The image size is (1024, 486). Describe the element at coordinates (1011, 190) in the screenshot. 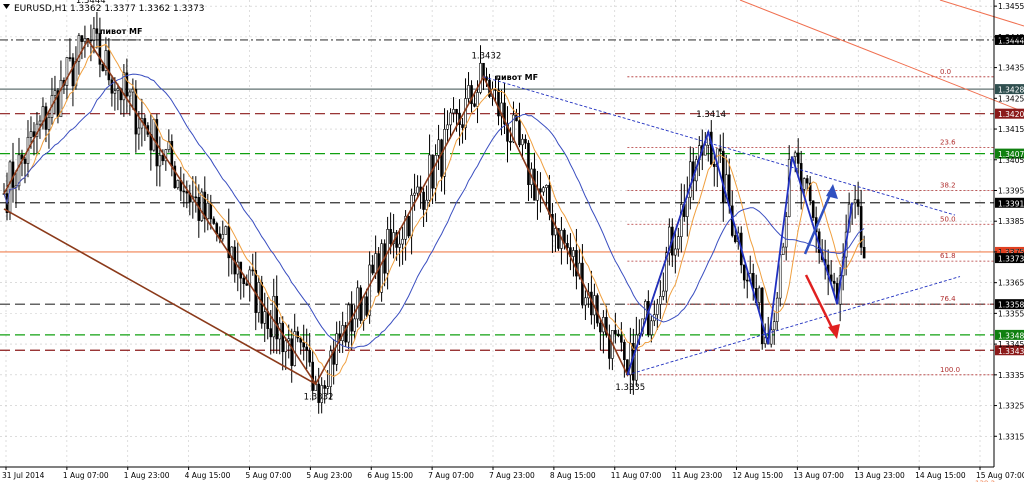

I see `price-tick-label: 1.3395` at that location.